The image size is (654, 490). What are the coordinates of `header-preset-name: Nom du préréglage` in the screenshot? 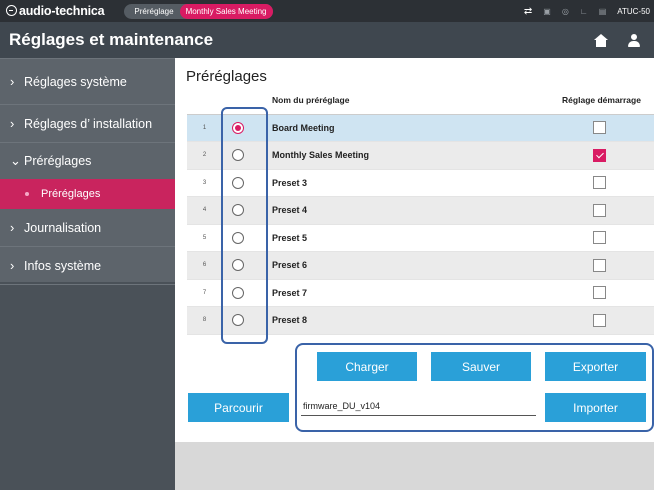 It's located at (410, 100).